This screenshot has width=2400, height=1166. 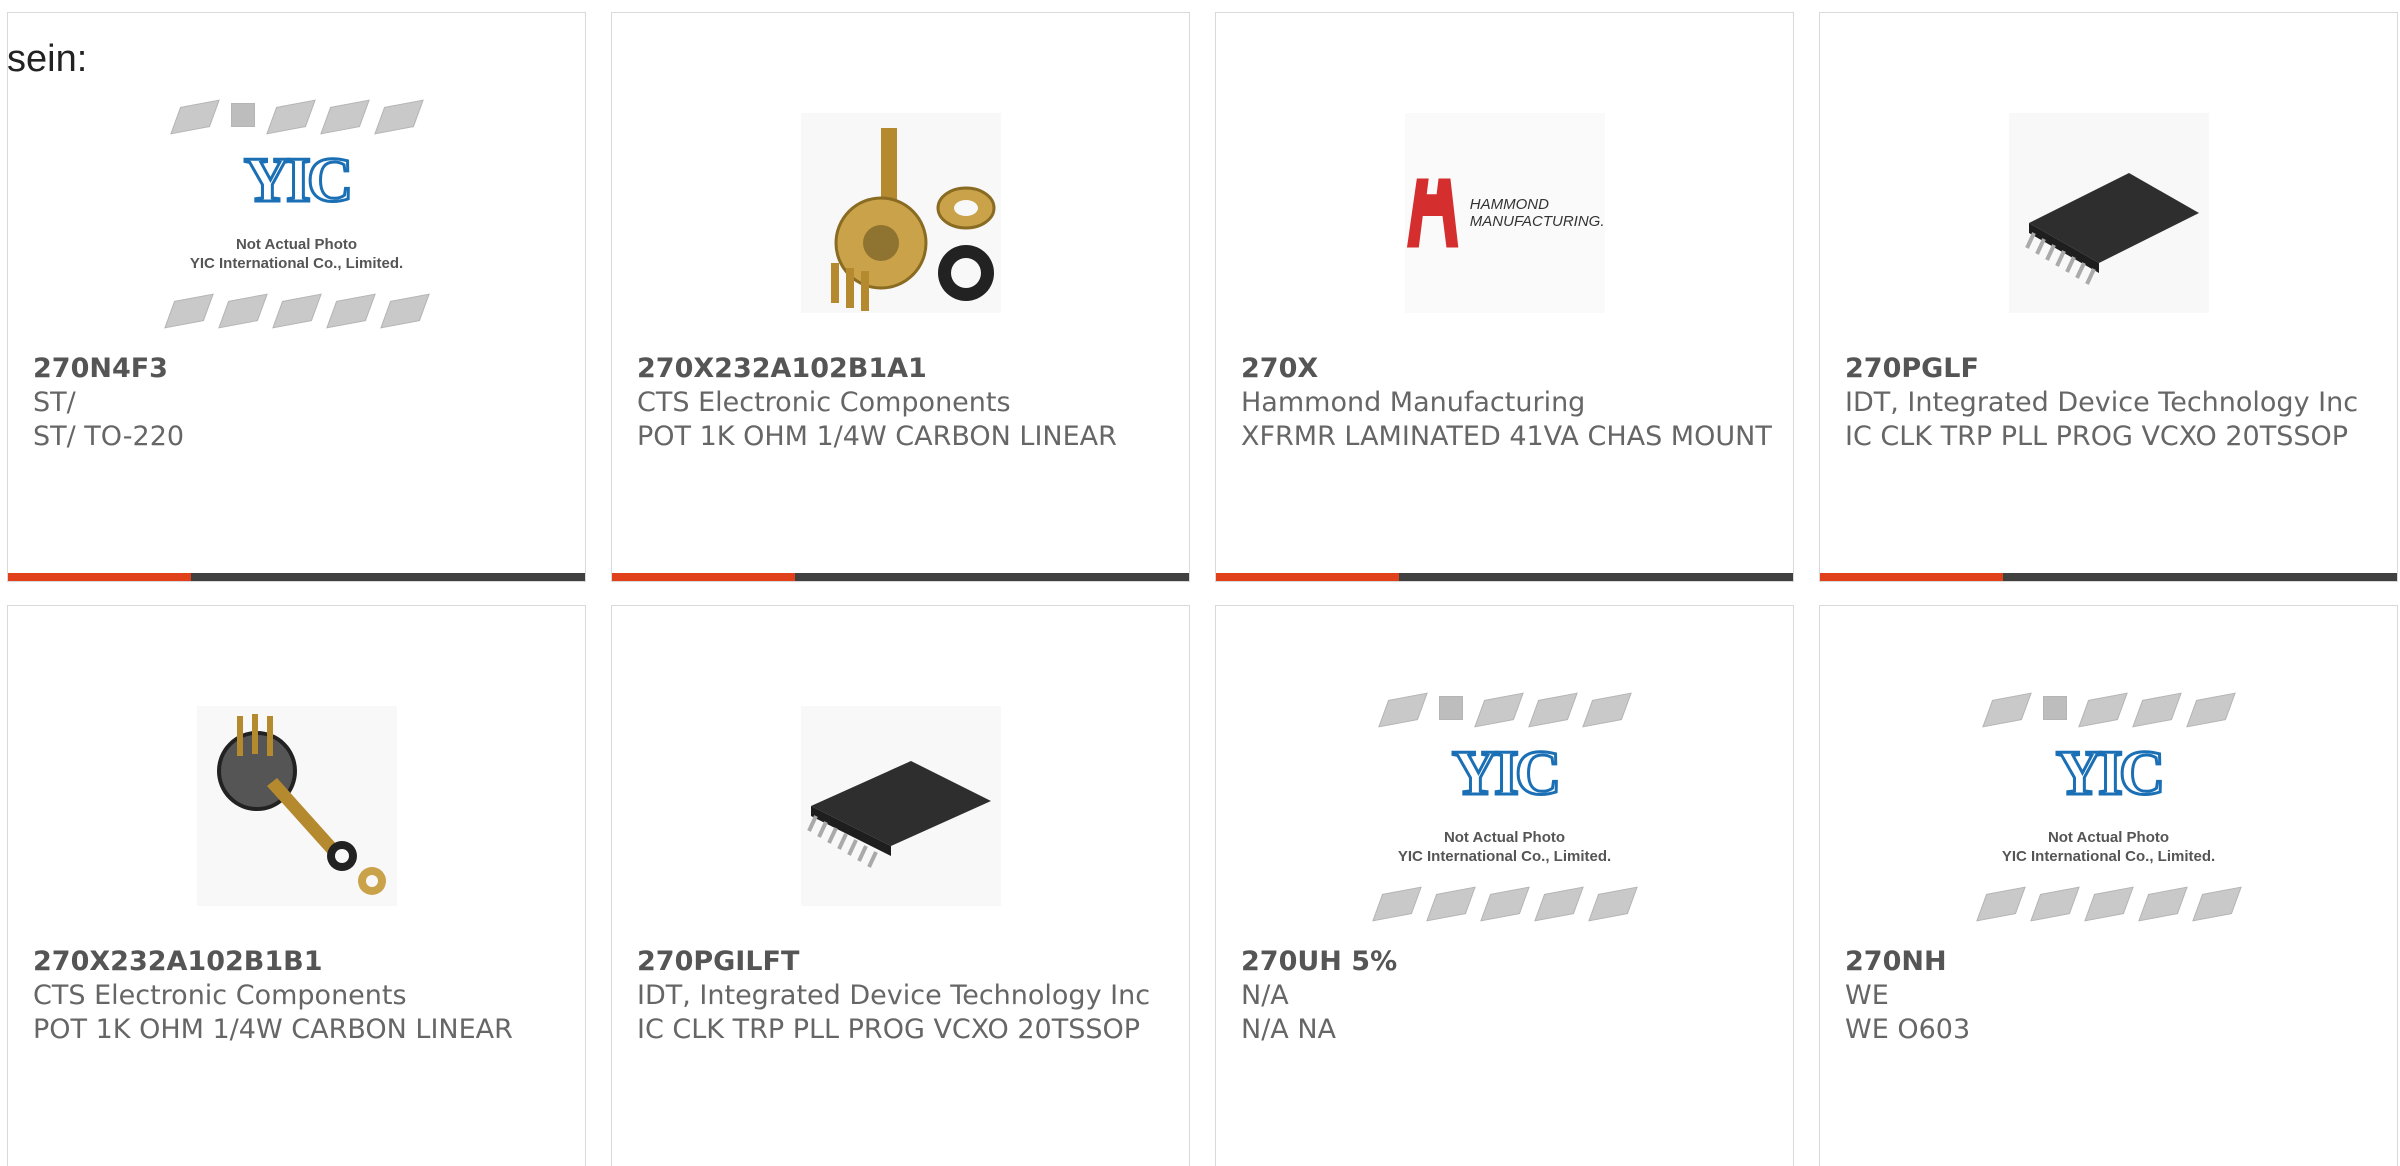 I want to click on part-number: 270NH, so click(x=2111, y=962).